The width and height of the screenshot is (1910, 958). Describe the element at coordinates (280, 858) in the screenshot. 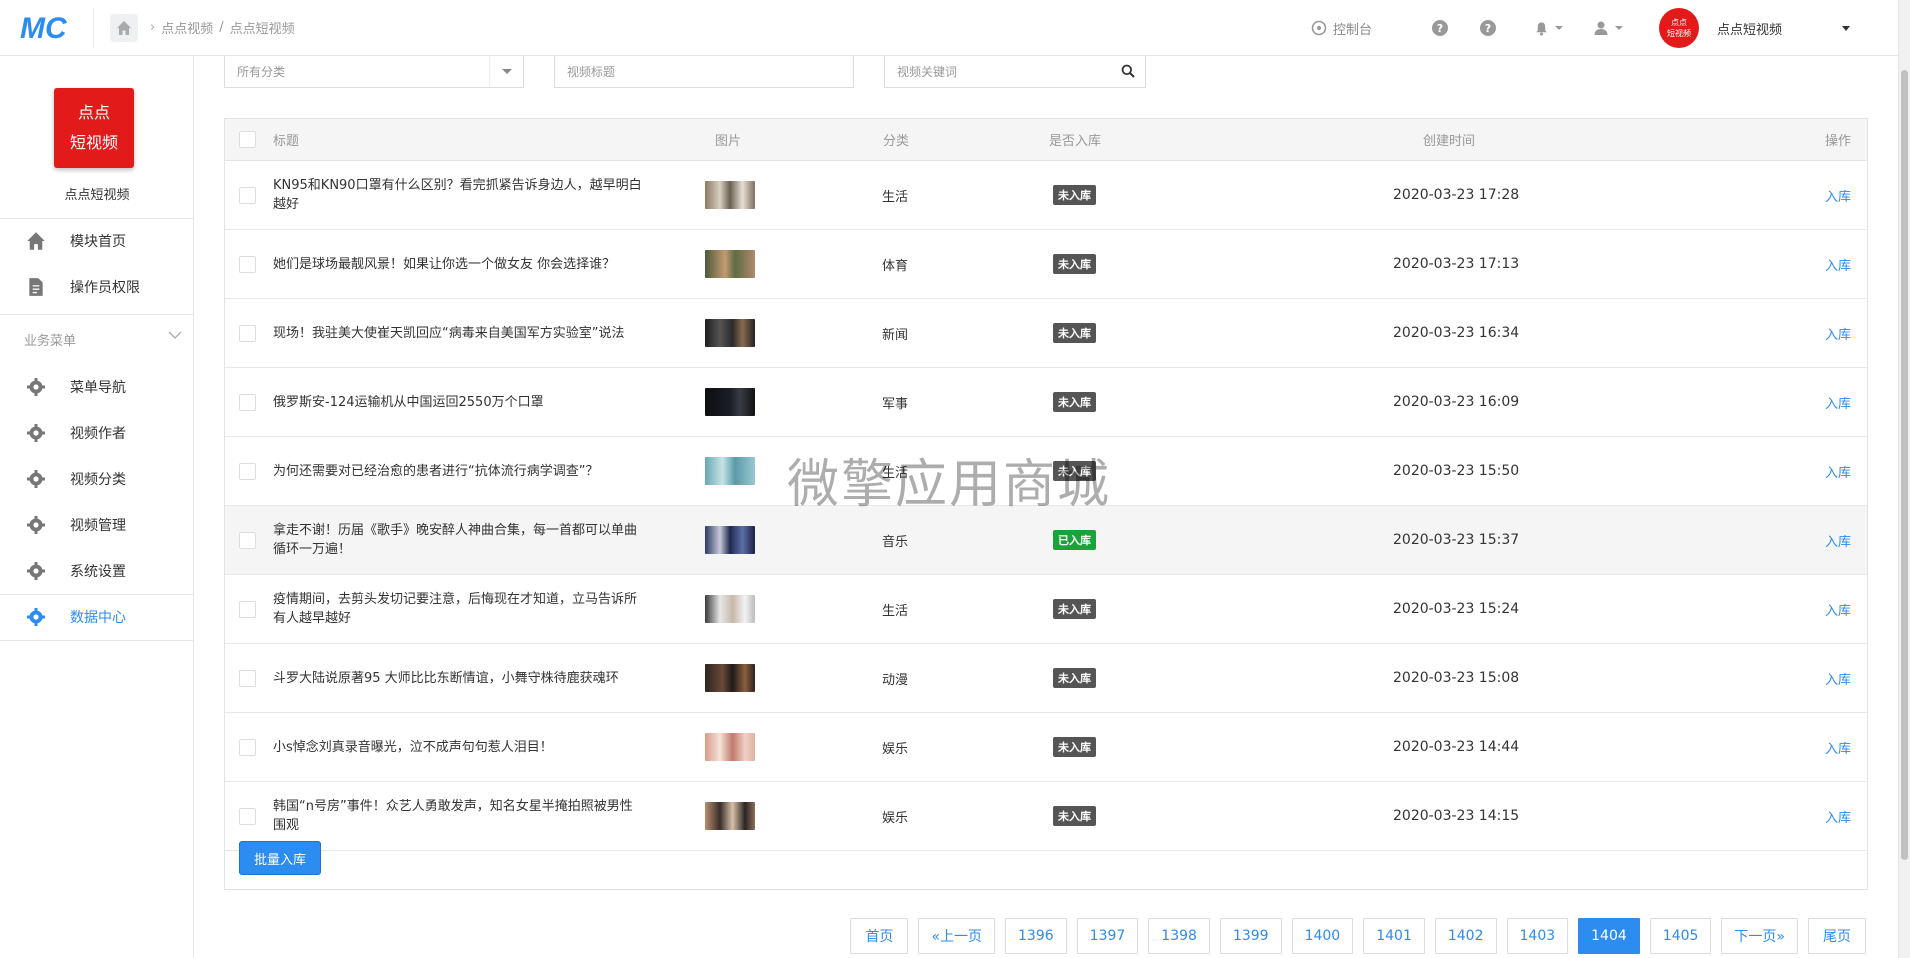

I see `batch-store-button: 批量入库` at that location.